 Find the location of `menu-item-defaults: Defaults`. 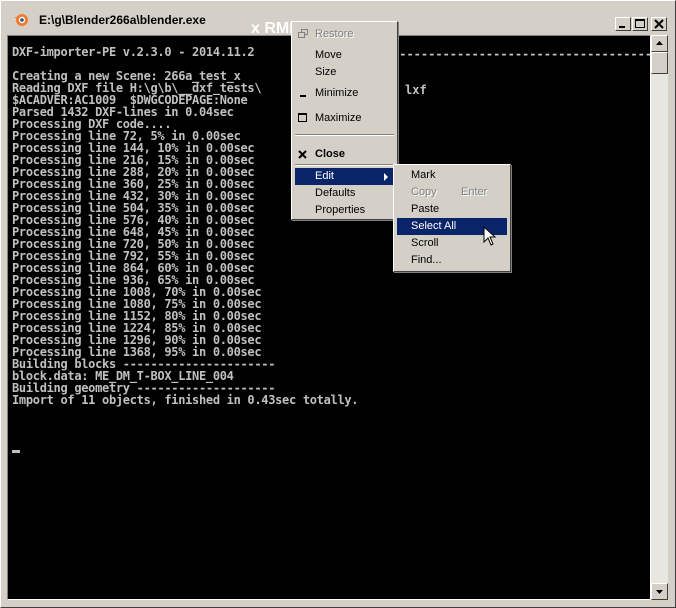

menu-item-defaults: Defaults is located at coordinates (344, 193).